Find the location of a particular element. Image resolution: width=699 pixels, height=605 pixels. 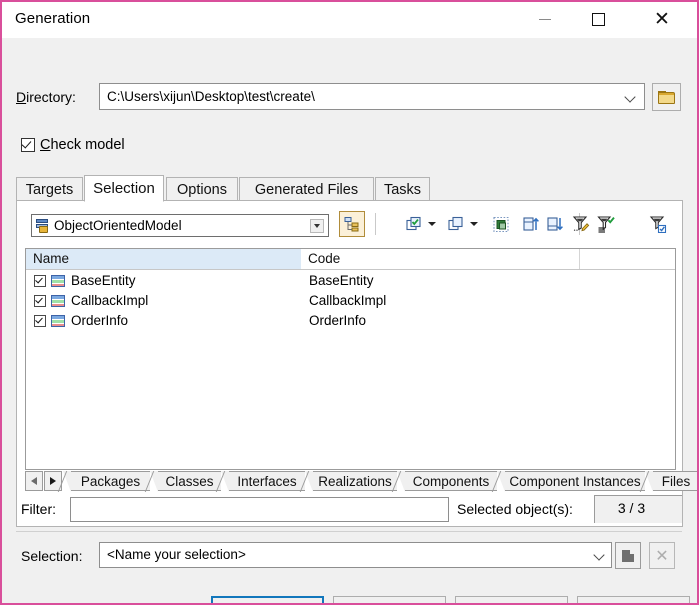

select-all-icon is located at coordinates (413, 223).